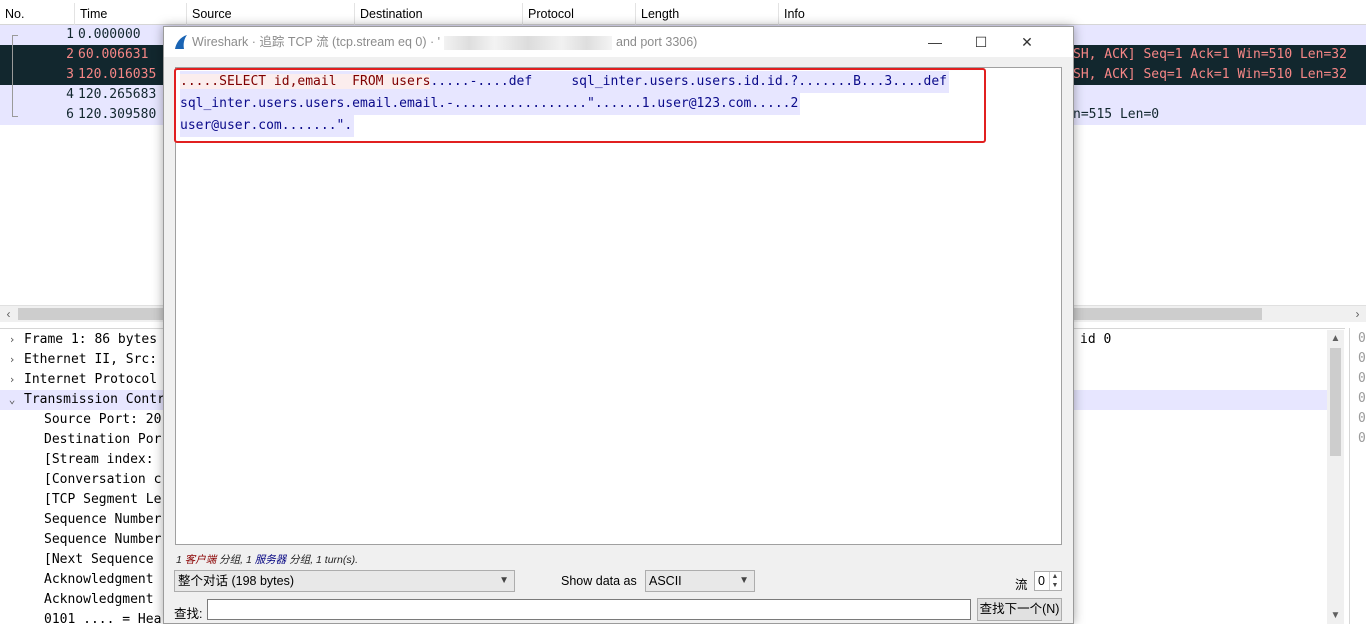 The height and width of the screenshot is (624, 1366). Describe the element at coordinates (117, 94) in the screenshot. I see `packet-time: 120.265683` at that location.